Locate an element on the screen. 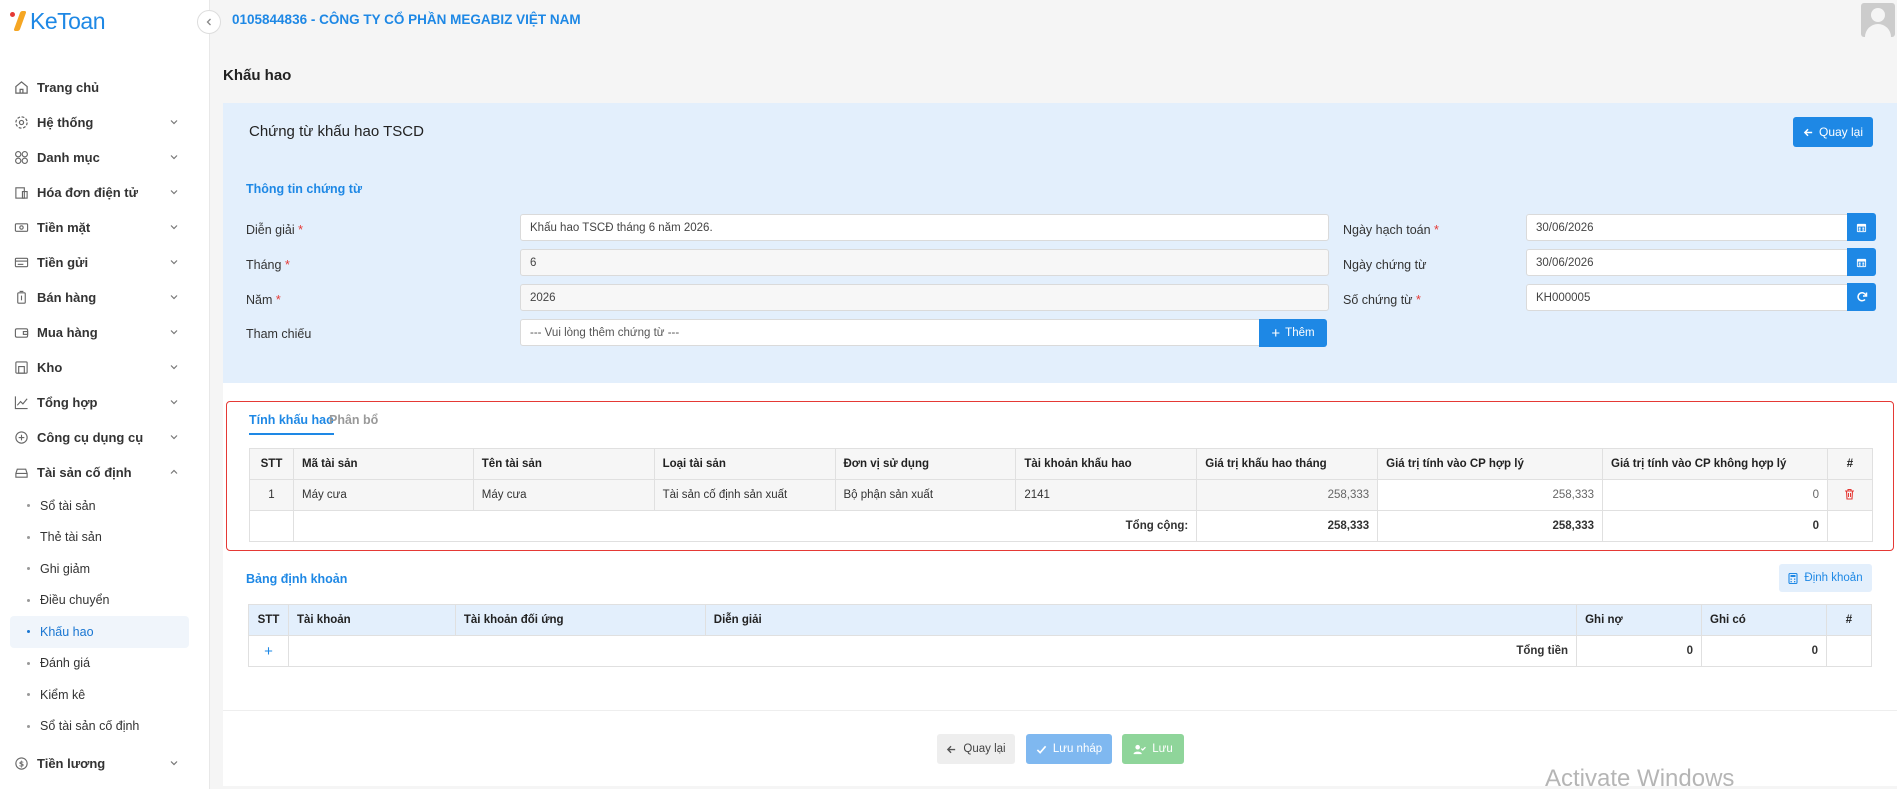 This screenshot has height=789, width=1897. logo-mark-icon is located at coordinates (17, 21).